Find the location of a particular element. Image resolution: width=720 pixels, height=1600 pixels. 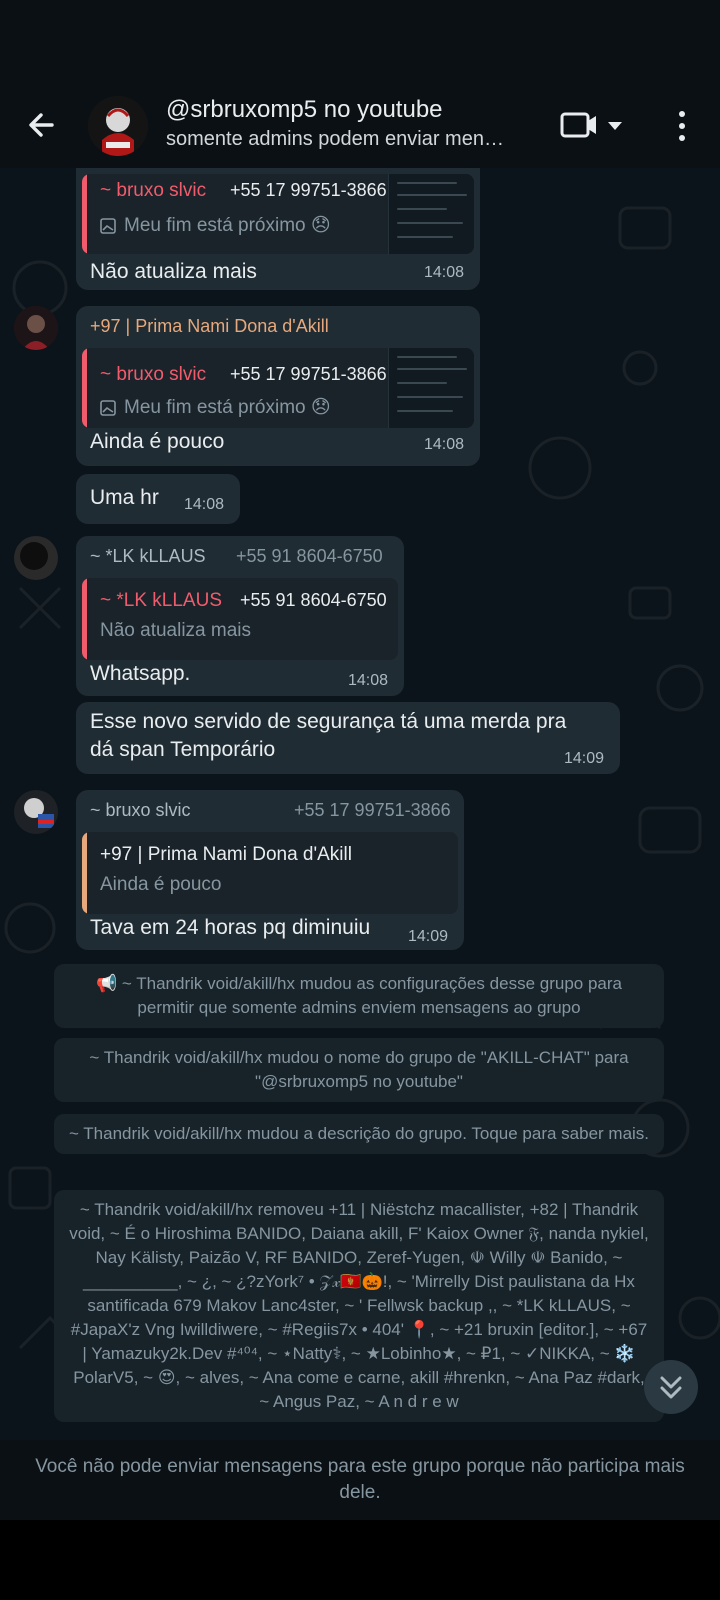

message-text: Tava em 24 horas pq diminuiu is located at coordinates (230, 927).